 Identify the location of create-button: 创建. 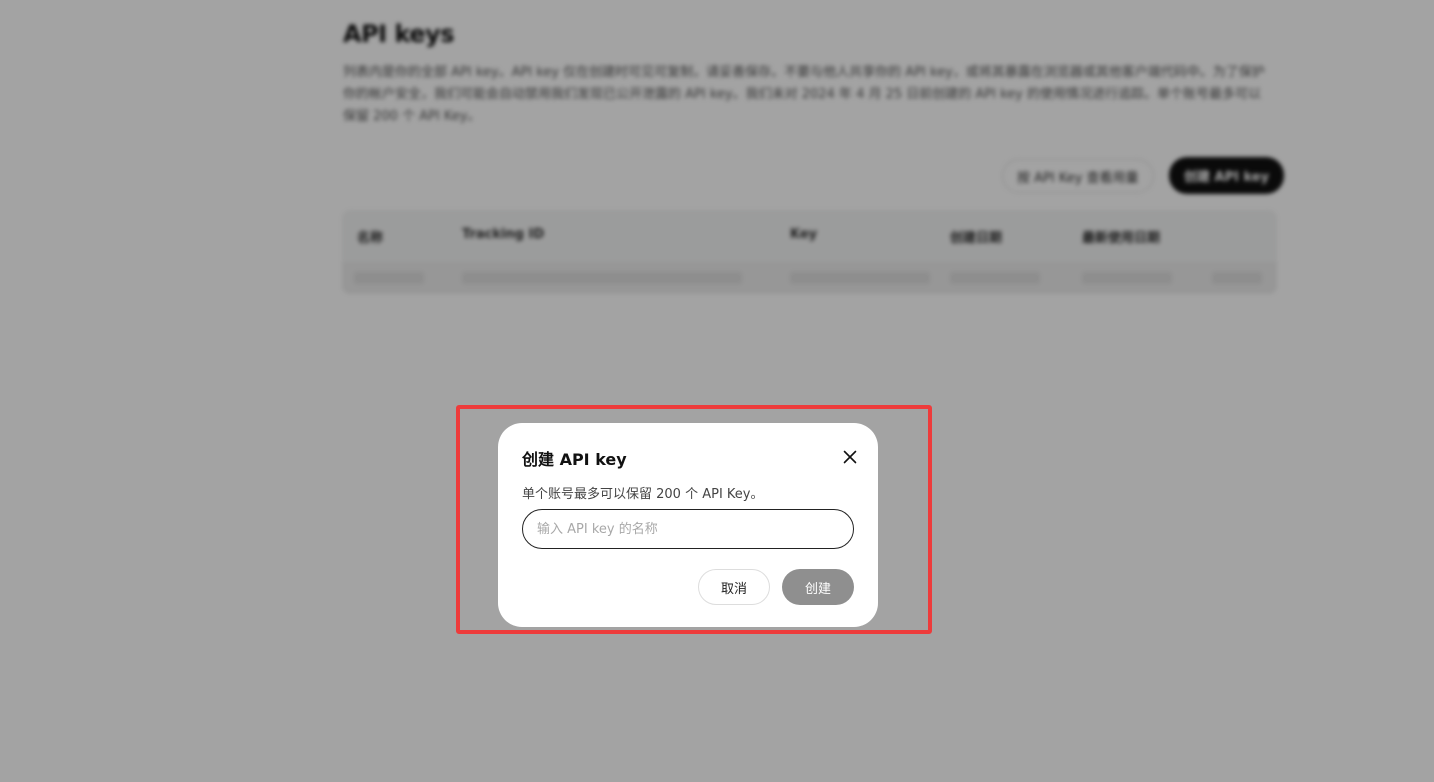
(818, 587).